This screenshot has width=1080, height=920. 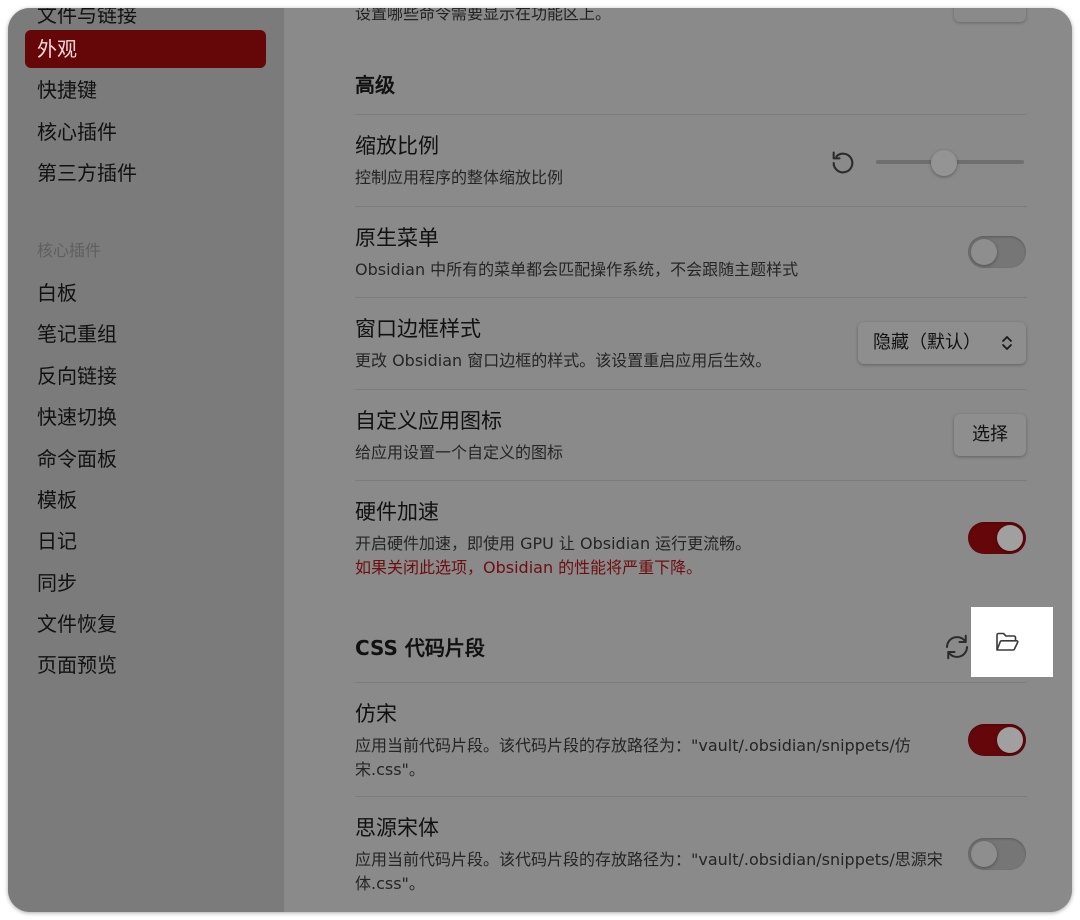 I want to click on zoom-setting-name: 缩放比例, so click(x=397, y=146).